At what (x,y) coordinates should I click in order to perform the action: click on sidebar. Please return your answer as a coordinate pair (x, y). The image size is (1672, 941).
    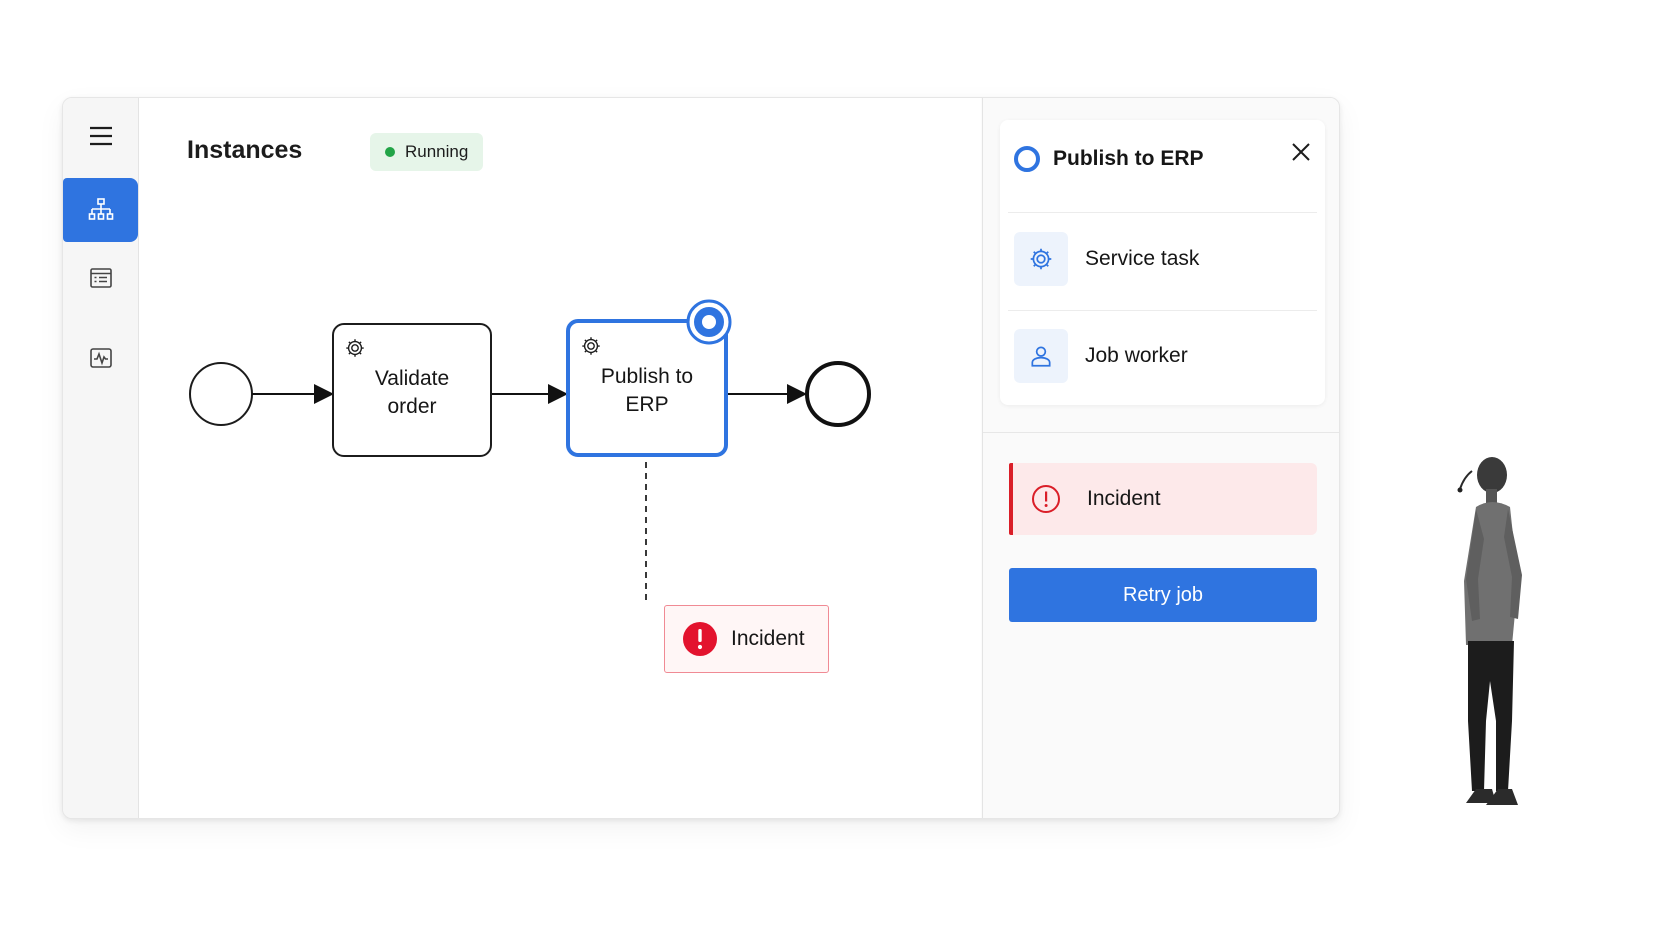
    Looking at the image, I should click on (101, 458).